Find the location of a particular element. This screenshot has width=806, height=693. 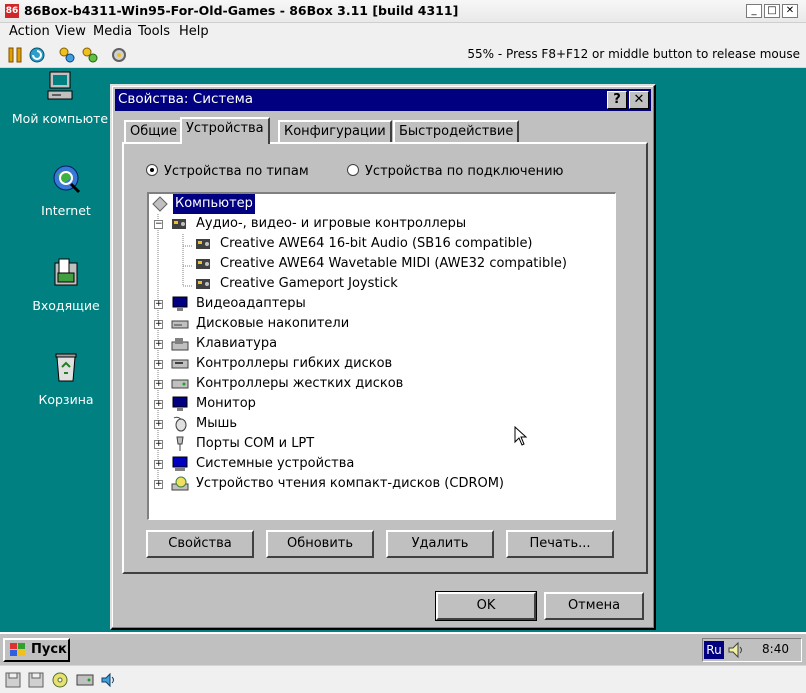

settings-gear-icon is located at coordinates (119, 55).